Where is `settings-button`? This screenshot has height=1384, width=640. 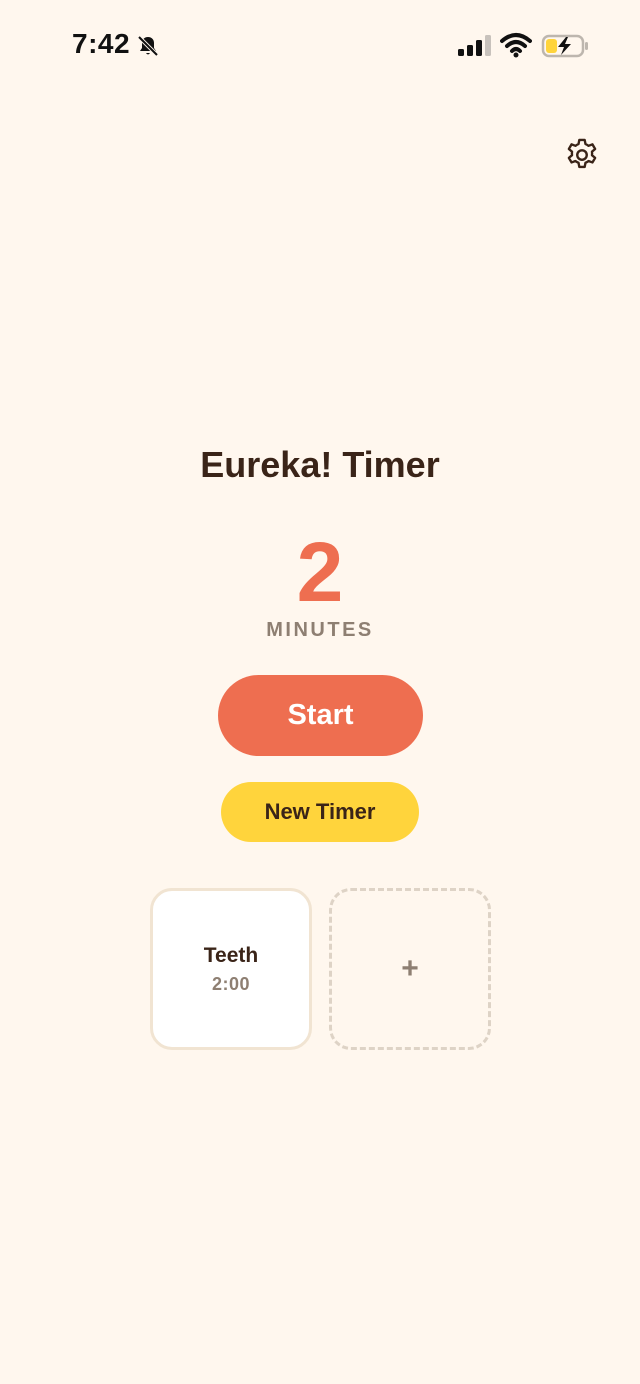
settings-button is located at coordinates (582, 155).